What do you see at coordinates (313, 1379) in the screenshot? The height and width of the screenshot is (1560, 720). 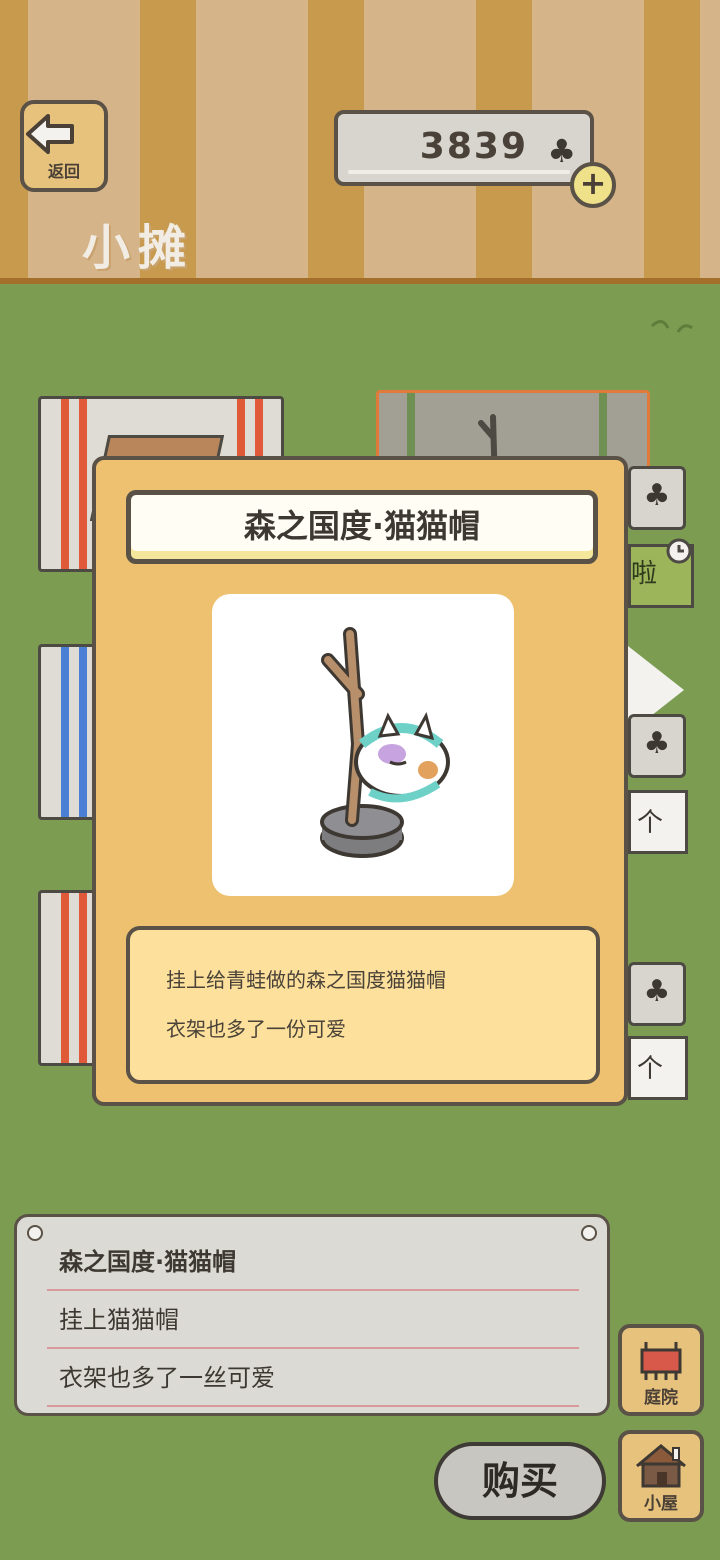 I see `info-line: 衣架也多了一丝可爱` at bounding box center [313, 1379].